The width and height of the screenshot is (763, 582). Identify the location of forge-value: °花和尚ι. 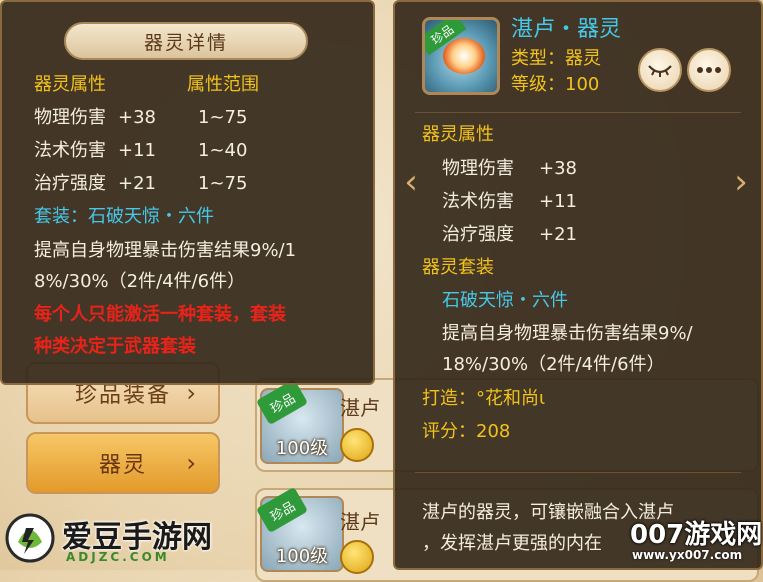
(511, 398).